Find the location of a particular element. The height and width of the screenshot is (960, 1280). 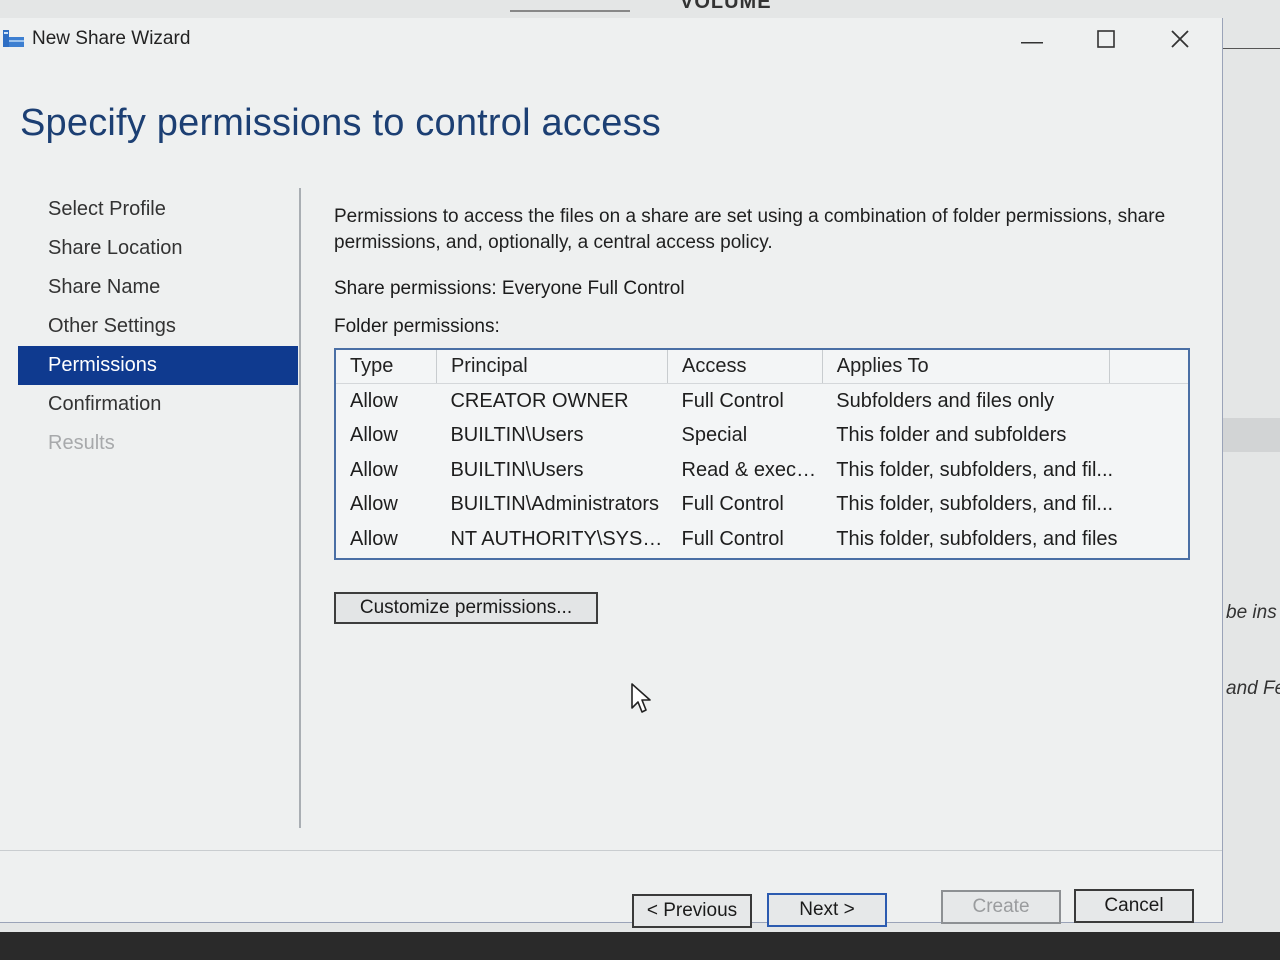

nav-item-other-settings: Other Settings is located at coordinates (158, 326).